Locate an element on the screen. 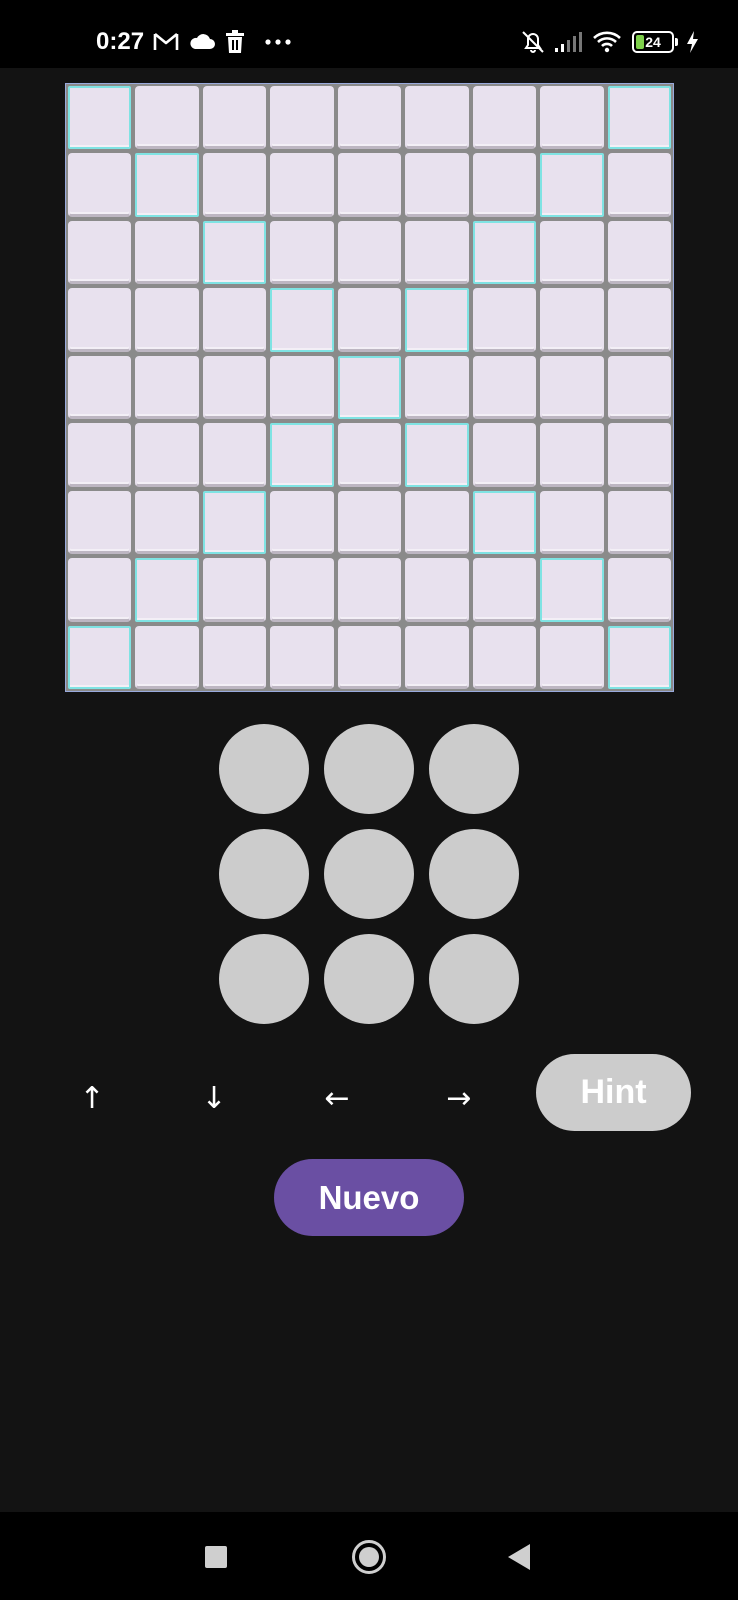 Image resolution: width=738 pixels, height=1600 pixels. arrow-left-button: ← is located at coordinates (337, 1098).